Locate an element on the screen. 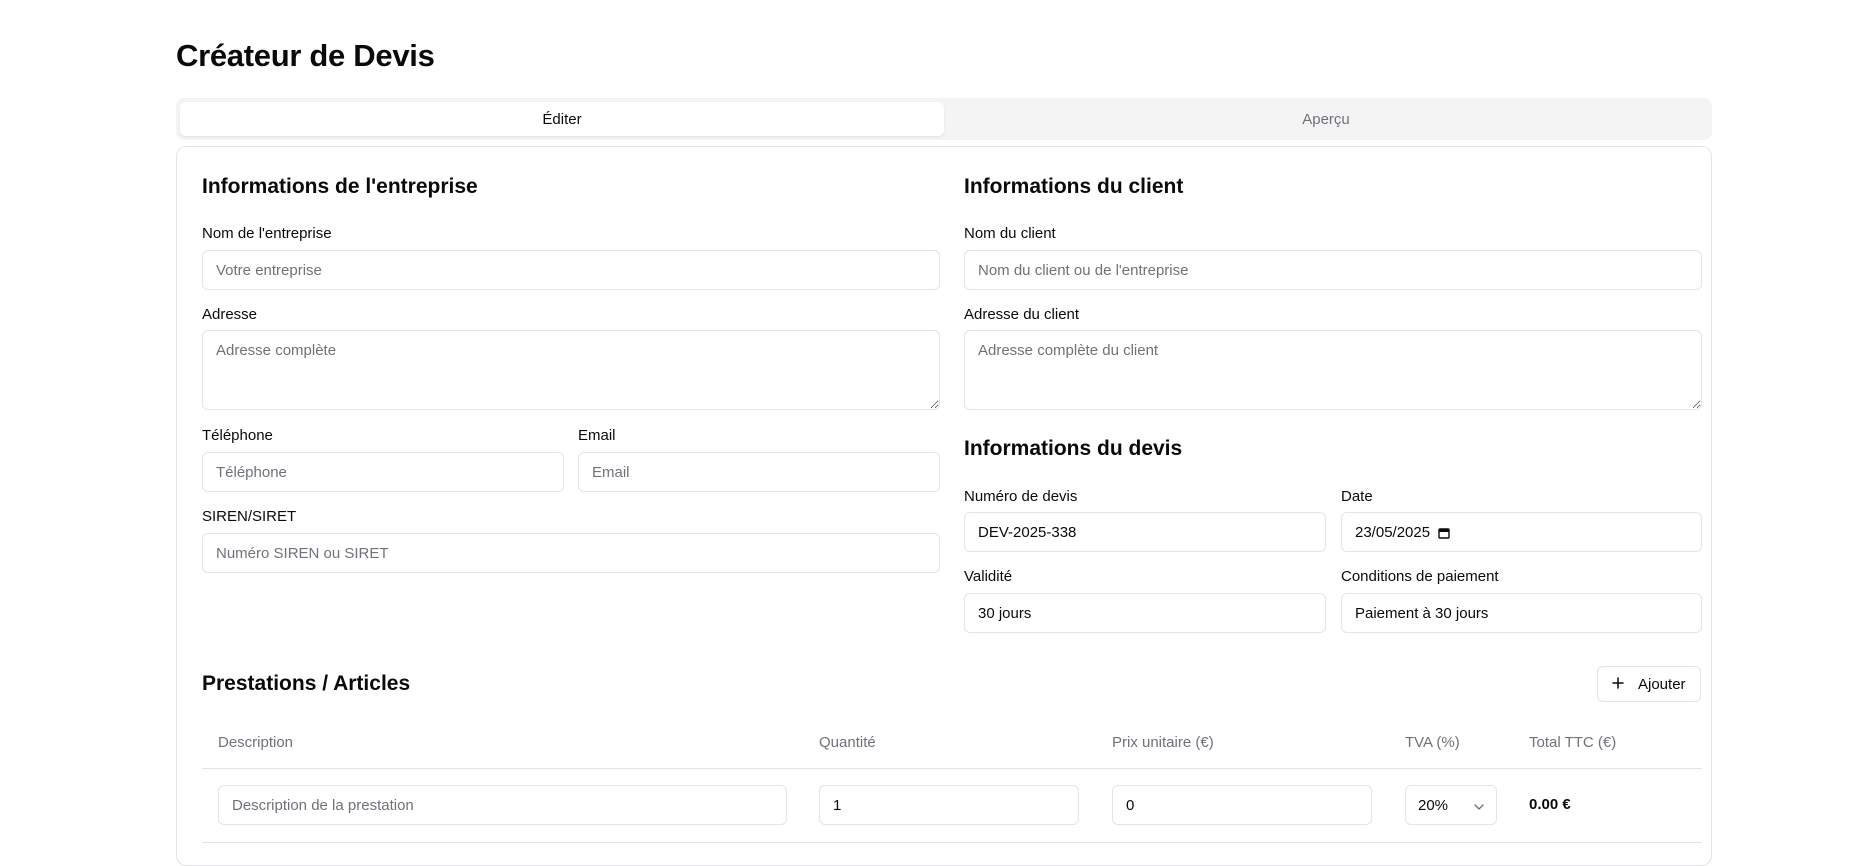  add-item-label: Ajouter is located at coordinates (1662, 684).